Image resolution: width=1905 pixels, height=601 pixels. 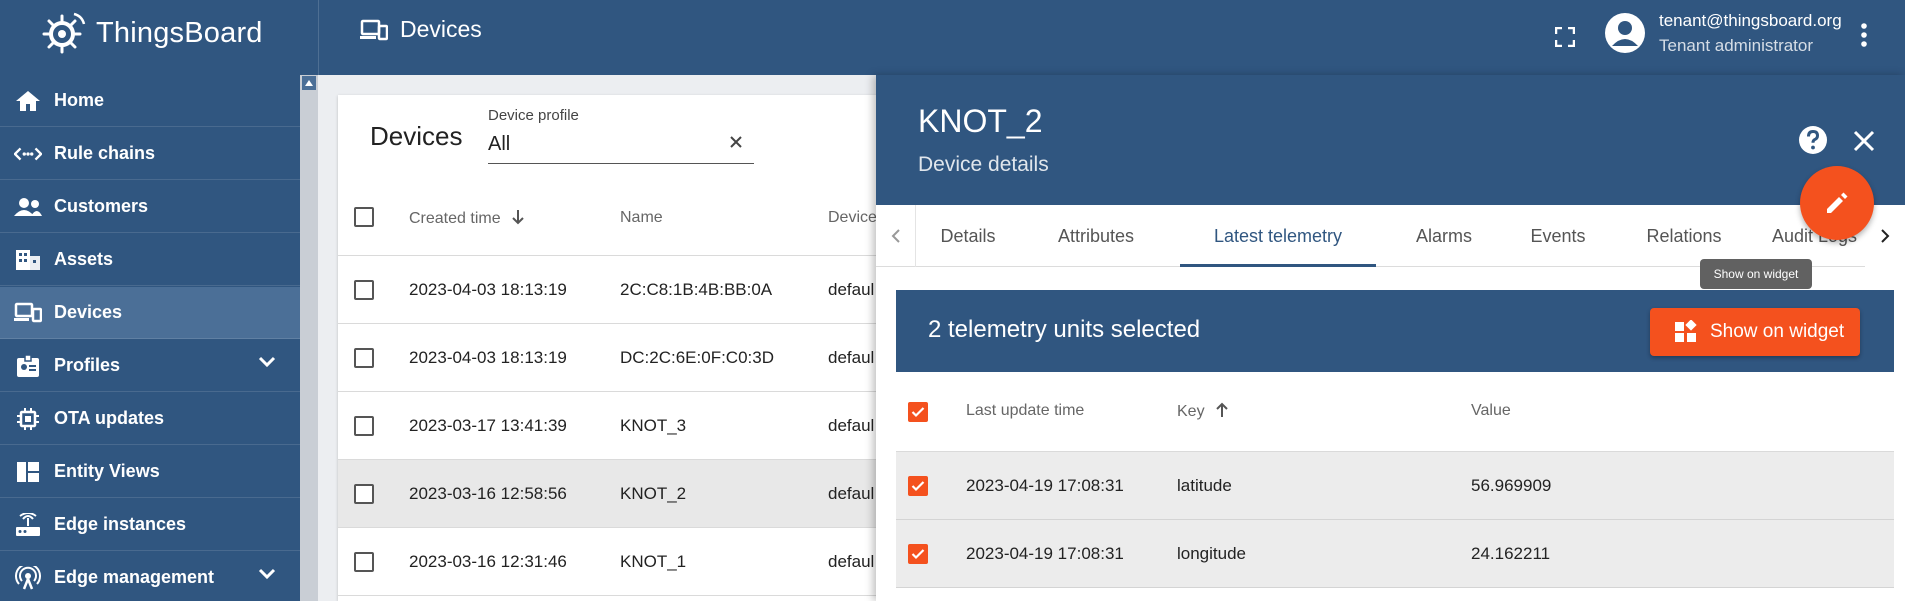 I want to click on page-title: Devices, so click(x=421, y=29).